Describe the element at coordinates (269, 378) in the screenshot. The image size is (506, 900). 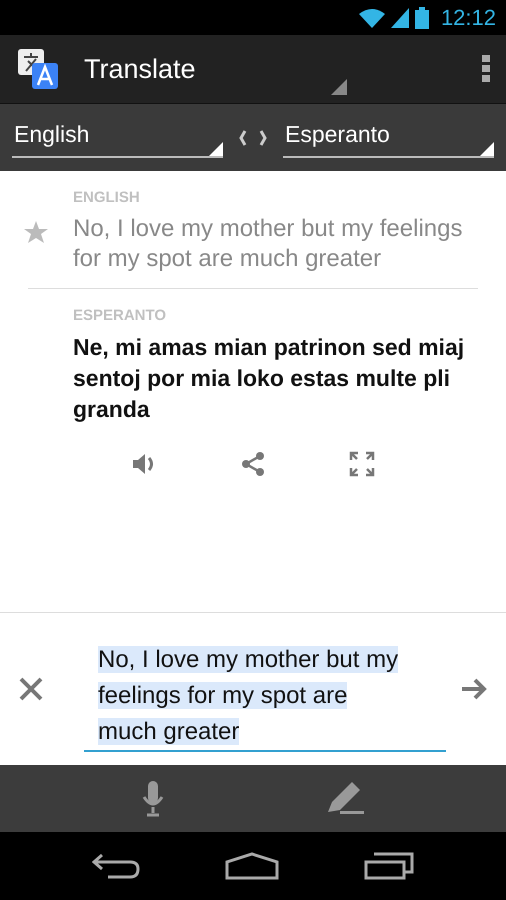
I see `translation-text: Ne, mi amas mian patrinon sed miaj sentoj por mia loko estas multe pli granda` at that location.